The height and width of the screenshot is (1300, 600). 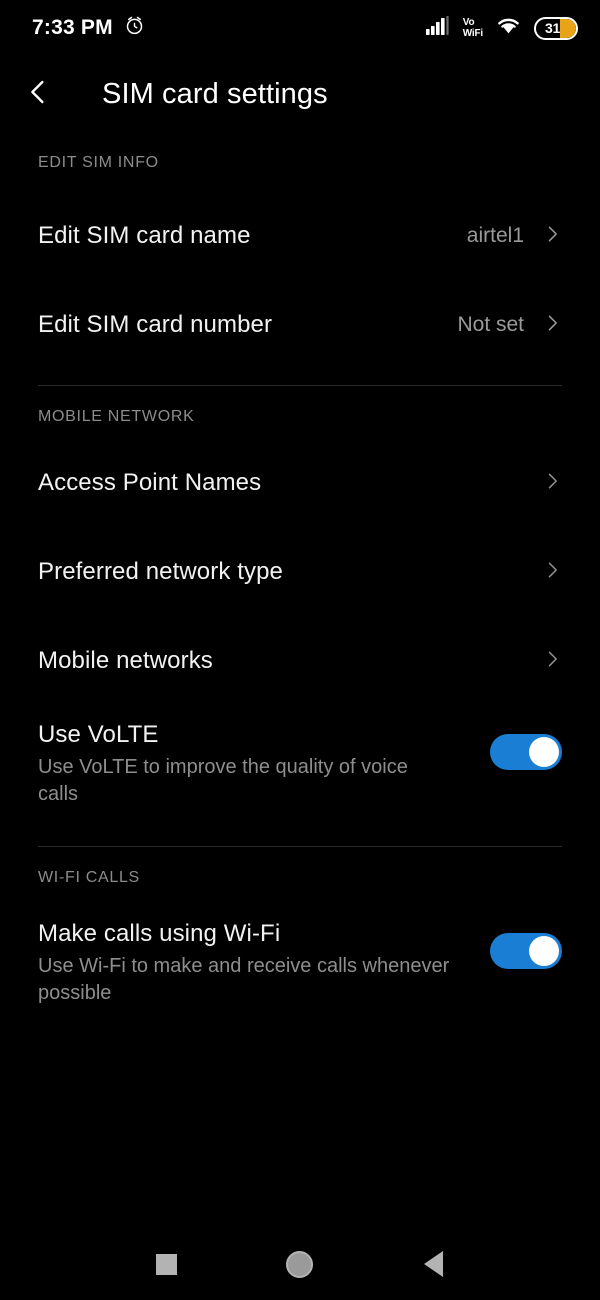 I want to click on back-nav-button, so click(x=433, y=1264).